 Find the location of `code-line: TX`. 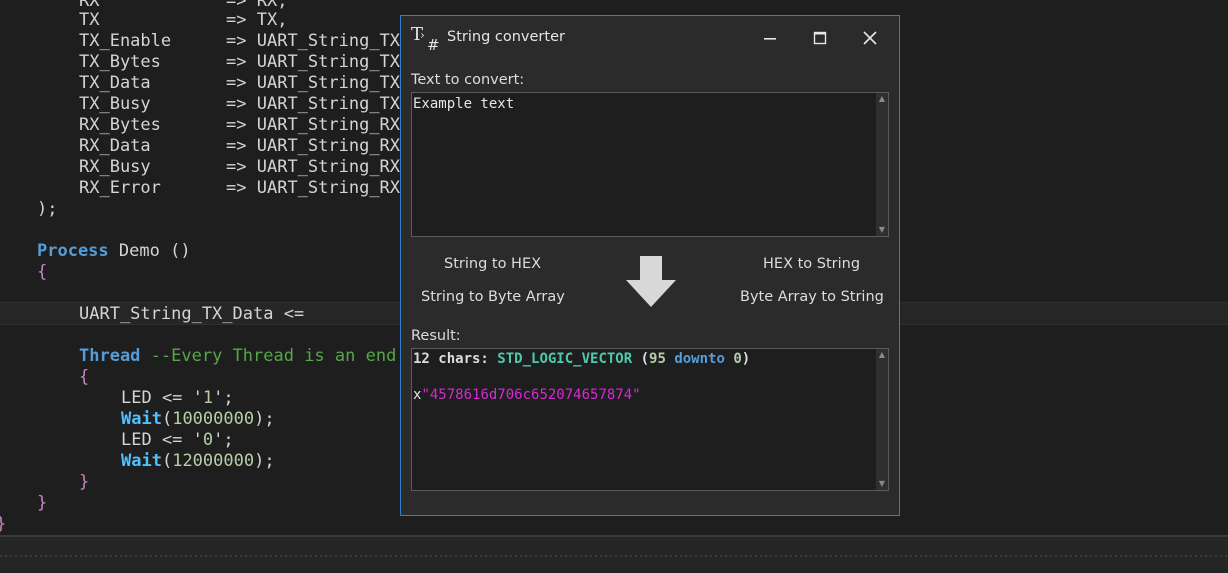

code-line: TX is located at coordinates (89, 20).